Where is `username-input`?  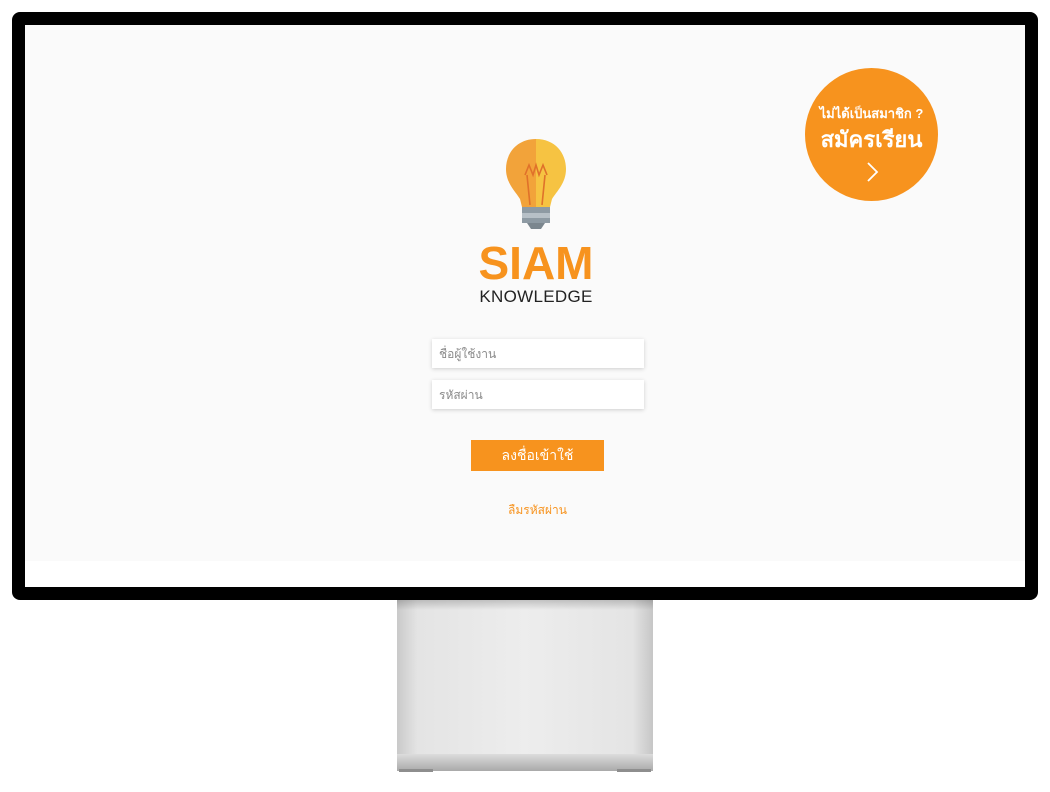
username-input is located at coordinates (538, 353).